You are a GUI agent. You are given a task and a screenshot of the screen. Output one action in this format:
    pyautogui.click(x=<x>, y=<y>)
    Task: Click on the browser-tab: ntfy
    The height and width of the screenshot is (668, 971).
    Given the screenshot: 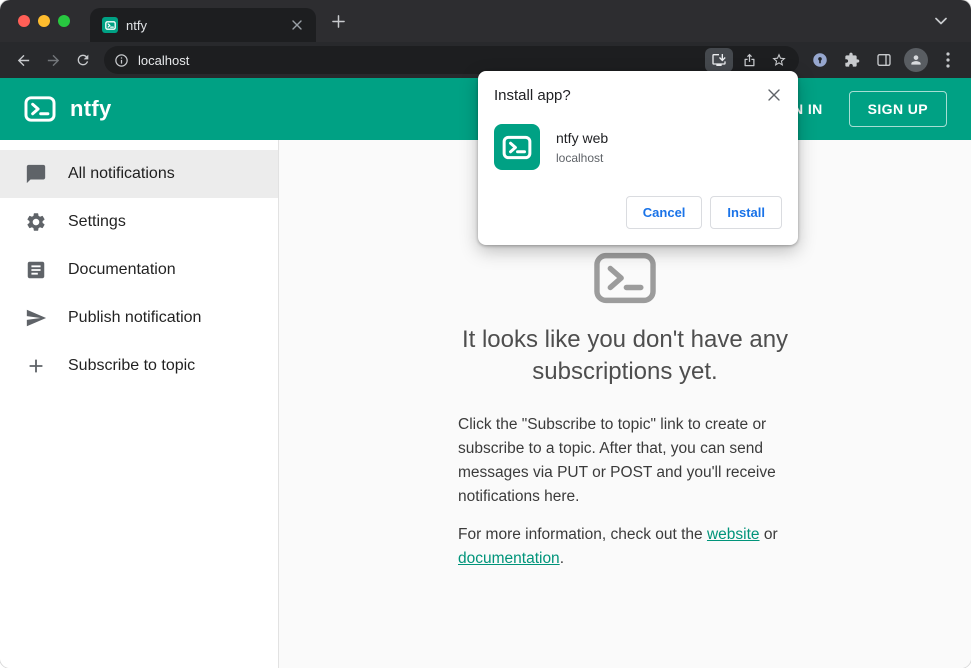 What is the action you would take?
    pyautogui.click(x=203, y=25)
    